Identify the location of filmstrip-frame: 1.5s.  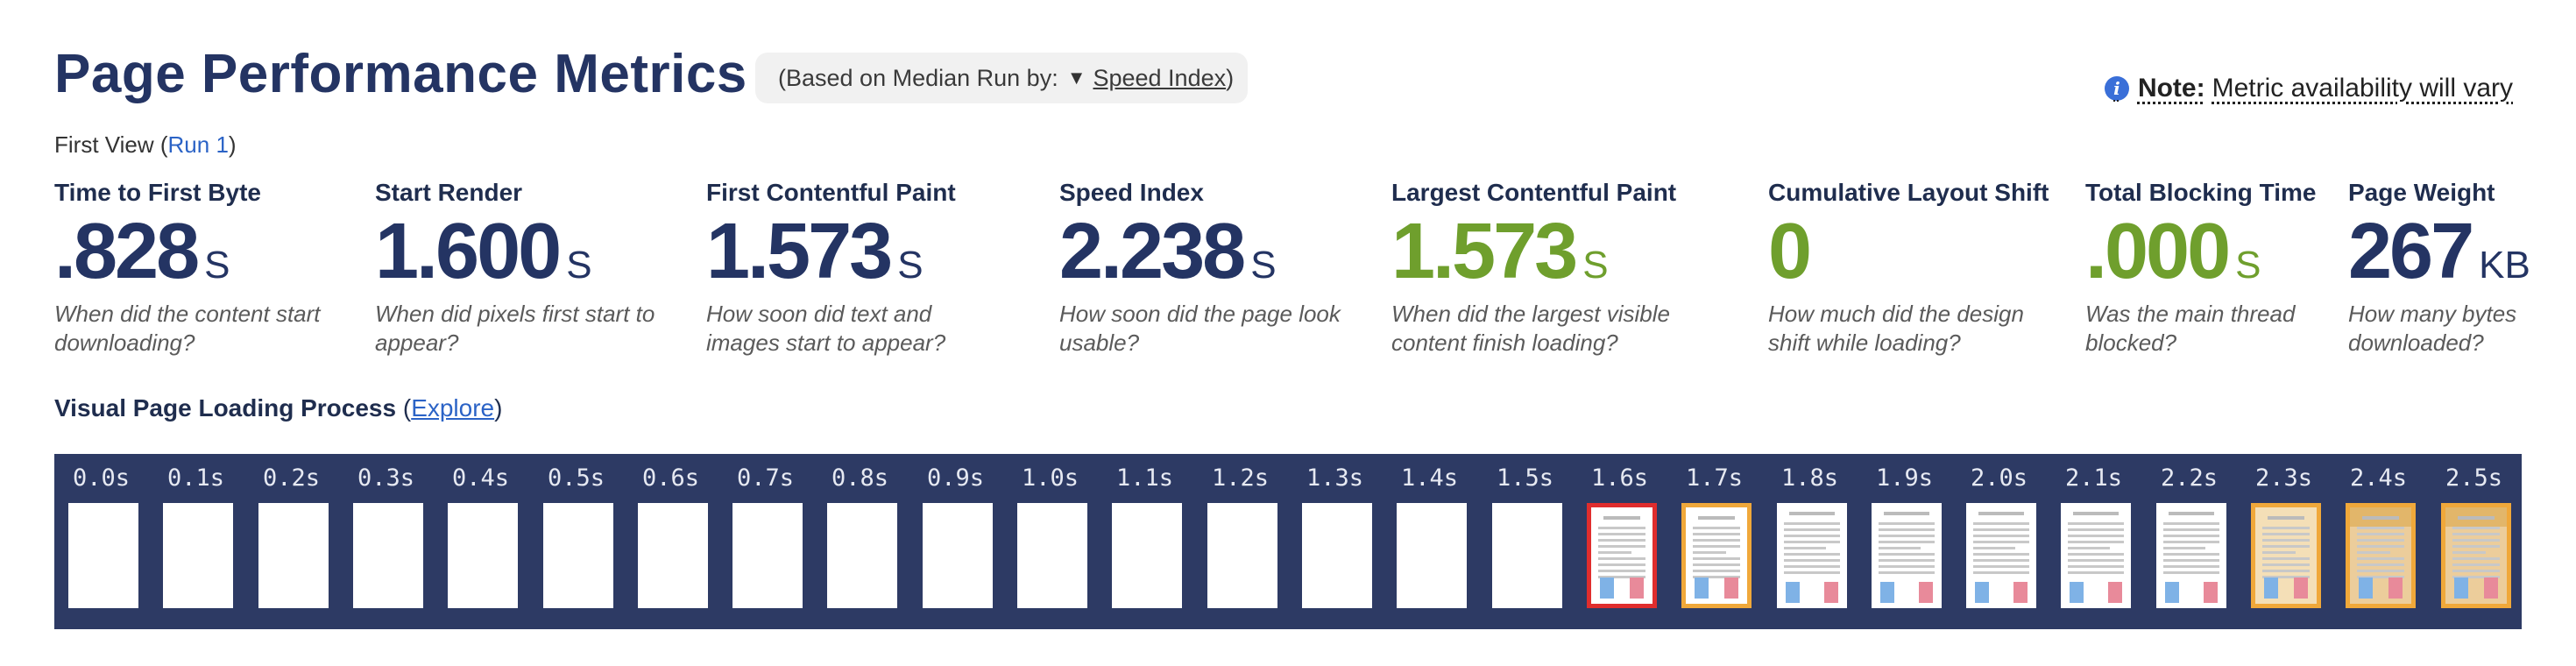
(1525, 541).